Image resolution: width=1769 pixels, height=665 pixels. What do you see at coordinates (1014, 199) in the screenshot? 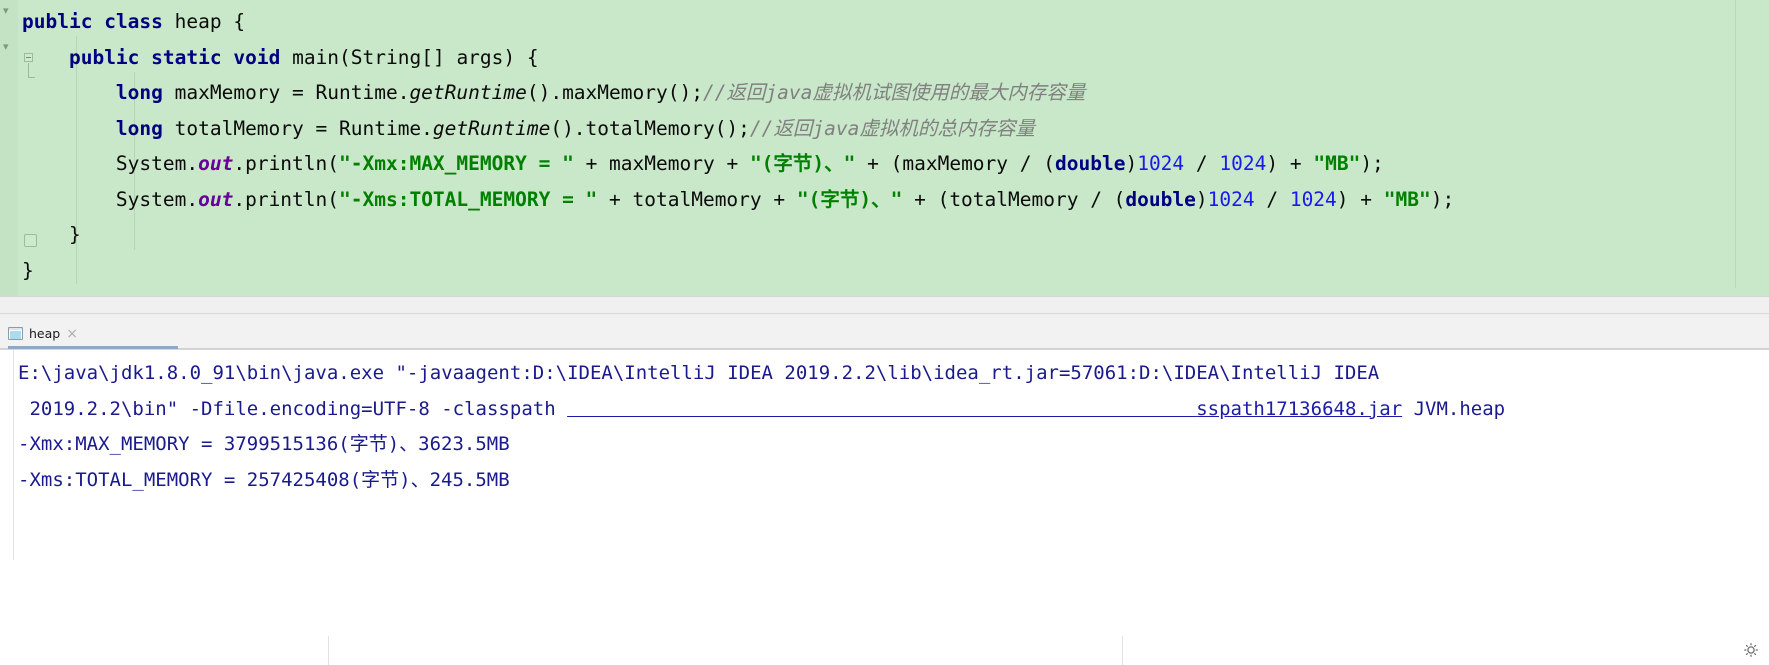
I see `code-token-pln: + (totalMemory / (` at bounding box center [1014, 199].